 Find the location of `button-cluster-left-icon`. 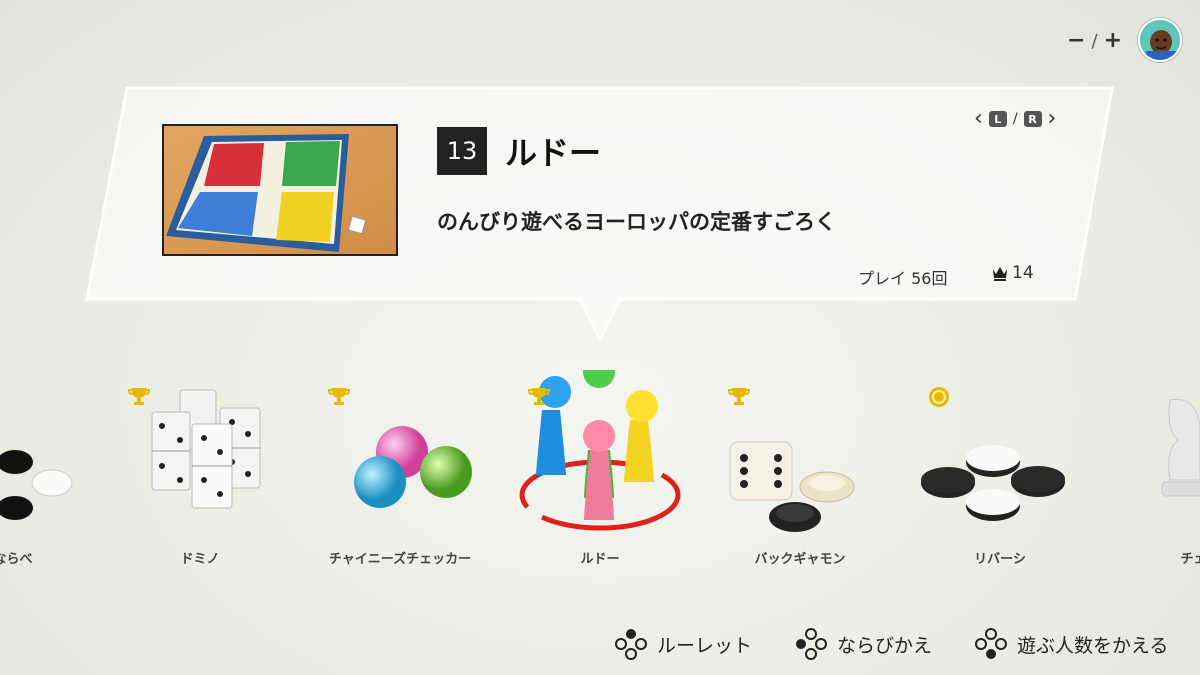

button-cluster-left-icon is located at coordinates (811, 644).